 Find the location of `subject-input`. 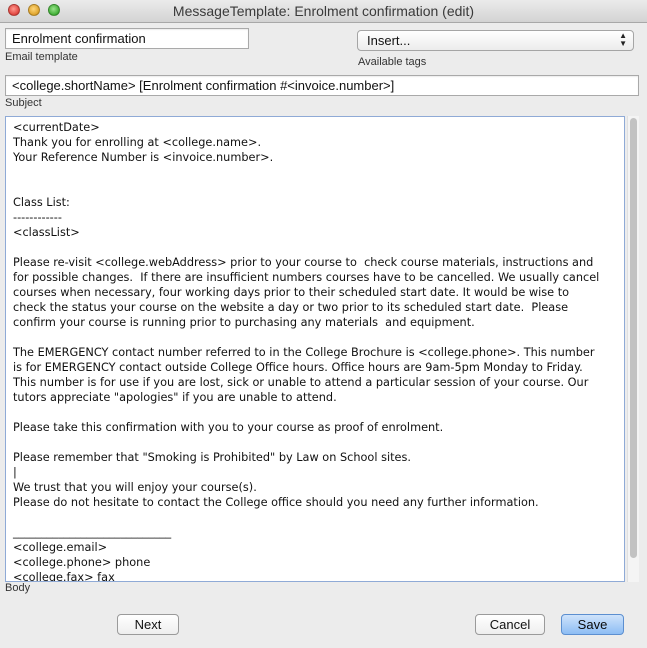

subject-input is located at coordinates (322, 85).